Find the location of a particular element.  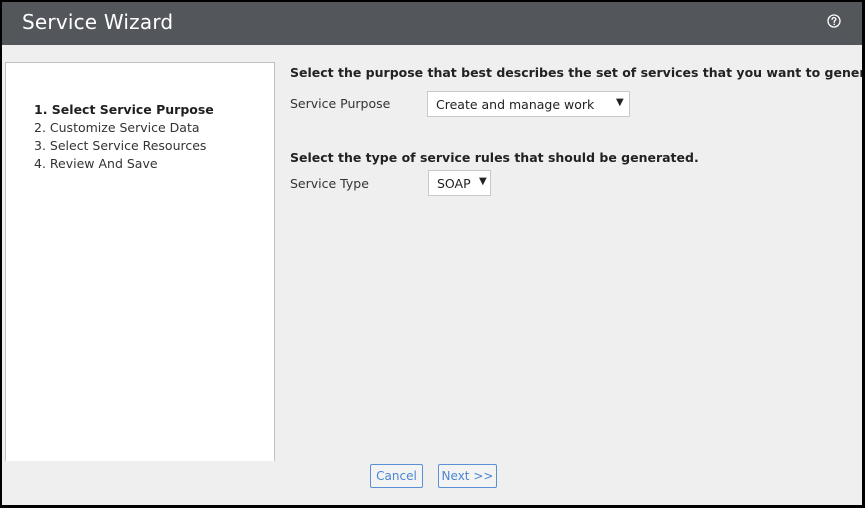

service-purpose-select: Create and manage work ▼ is located at coordinates (528, 104).